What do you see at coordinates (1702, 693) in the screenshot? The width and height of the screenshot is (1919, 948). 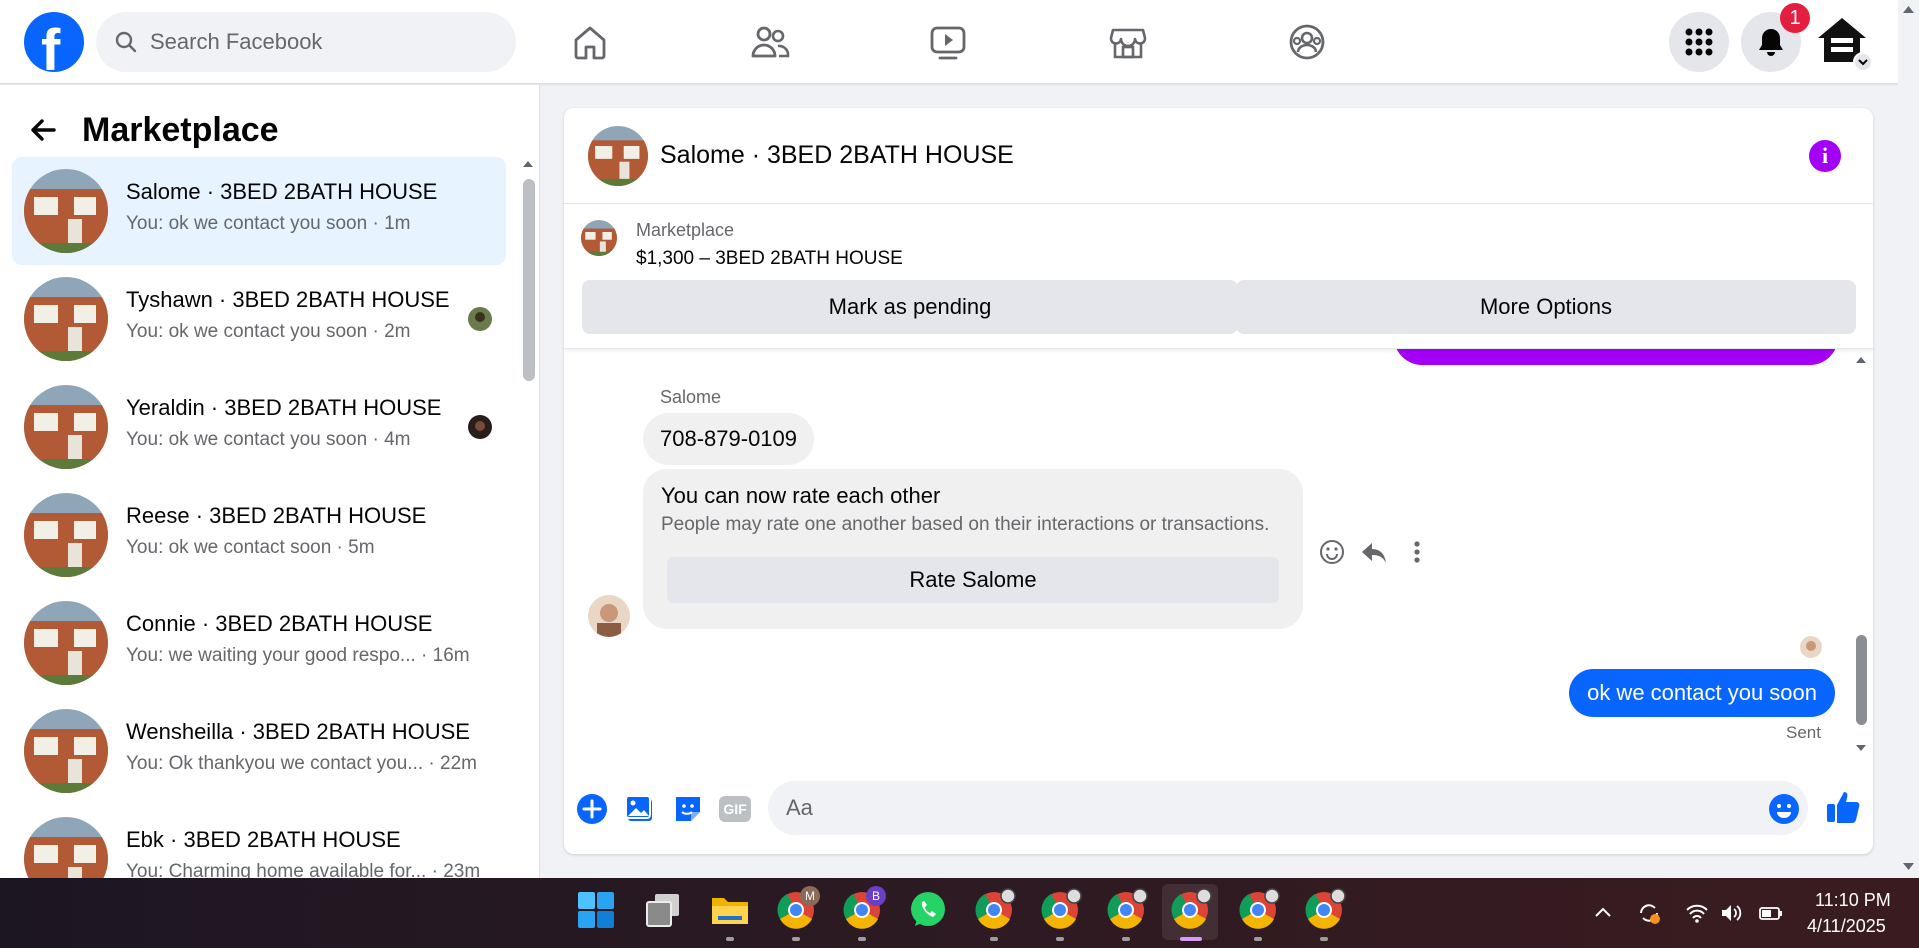 I see `sent-message-bubble: ok we contact you soon` at bounding box center [1702, 693].